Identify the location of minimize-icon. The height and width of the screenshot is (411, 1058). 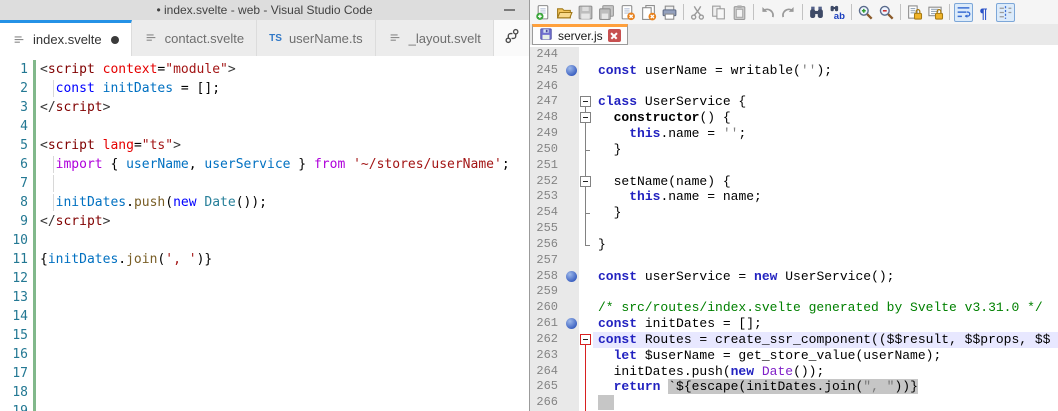
(509, 10).